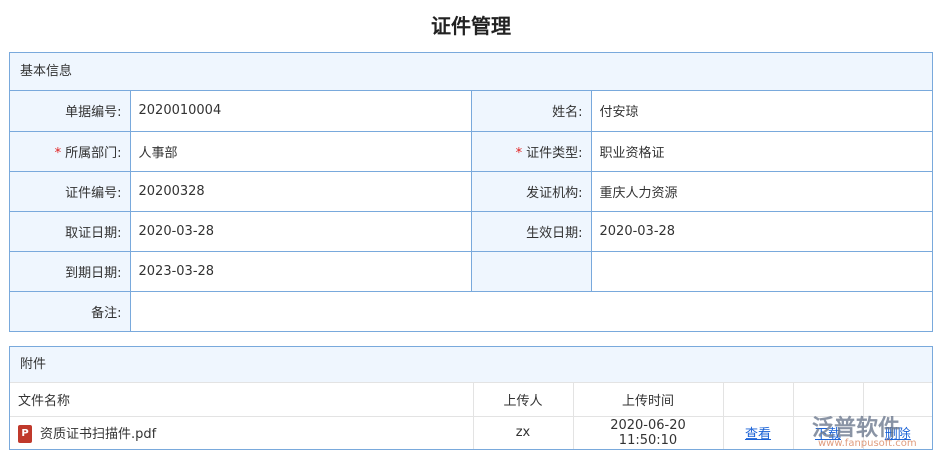 The height and width of the screenshot is (459, 942). Describe the element at coordinates (530, 310) in the screenshot. I see `remark-value` at that location.